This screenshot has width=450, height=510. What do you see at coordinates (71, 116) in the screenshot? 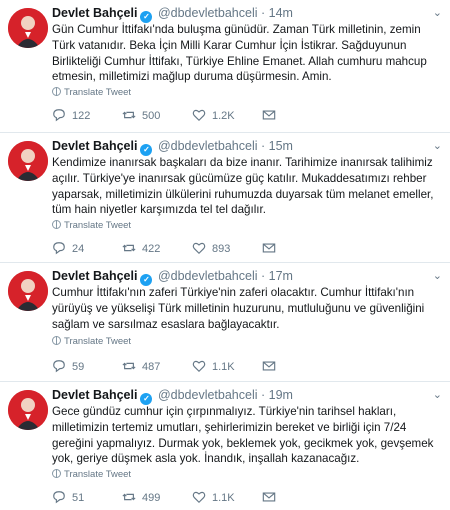
I see `reply-button: 122` at bounding box center [71, 116].